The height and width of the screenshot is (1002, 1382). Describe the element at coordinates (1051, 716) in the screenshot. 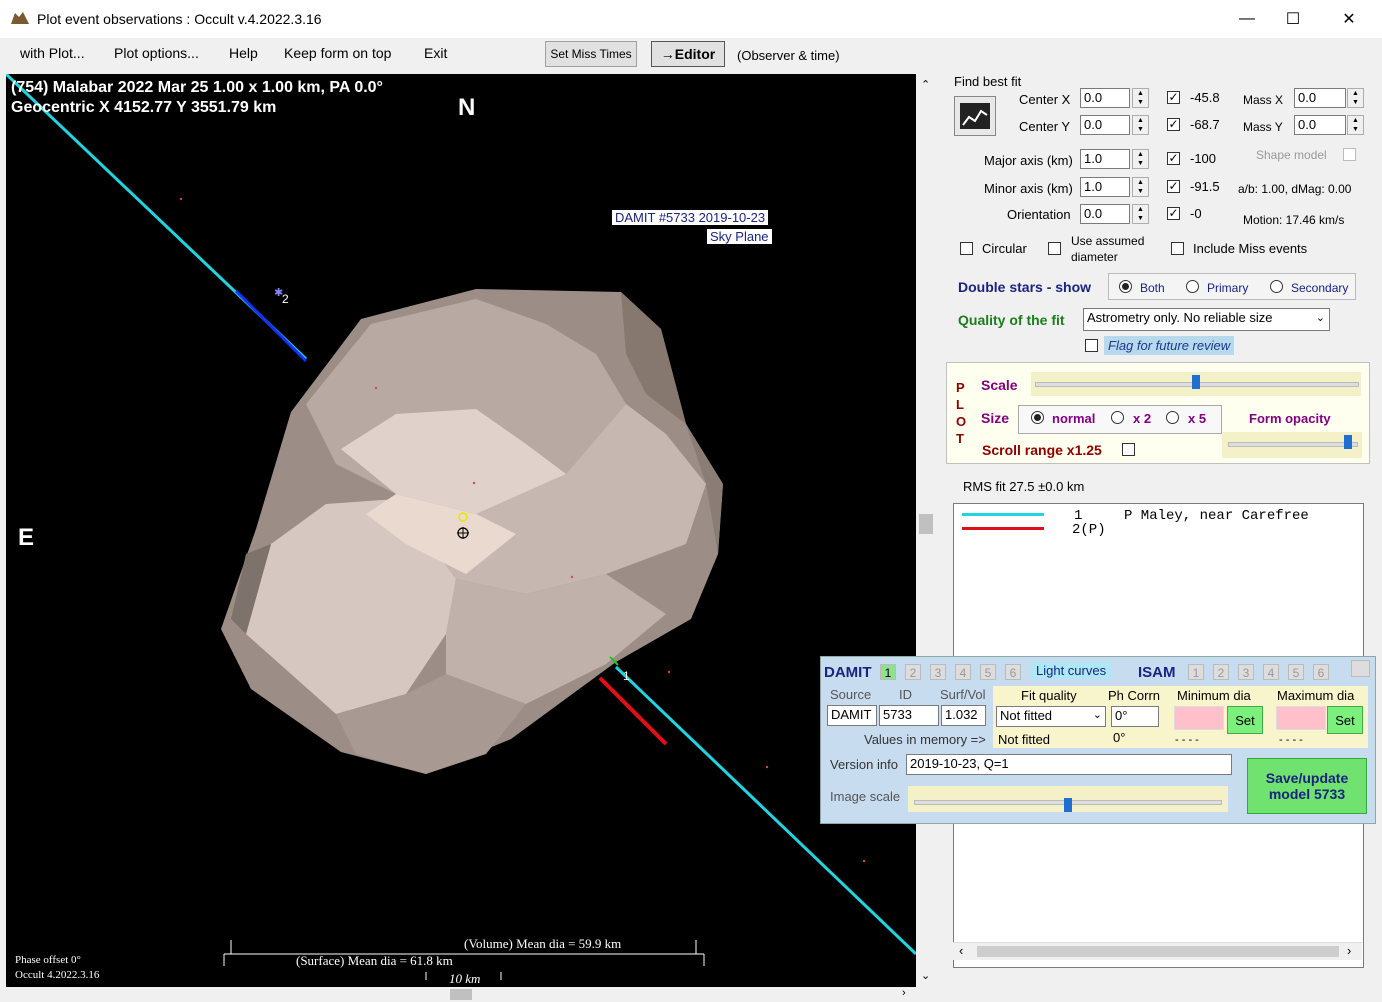

I see `fit-quality-select: Not fitted ⌄` at that location.